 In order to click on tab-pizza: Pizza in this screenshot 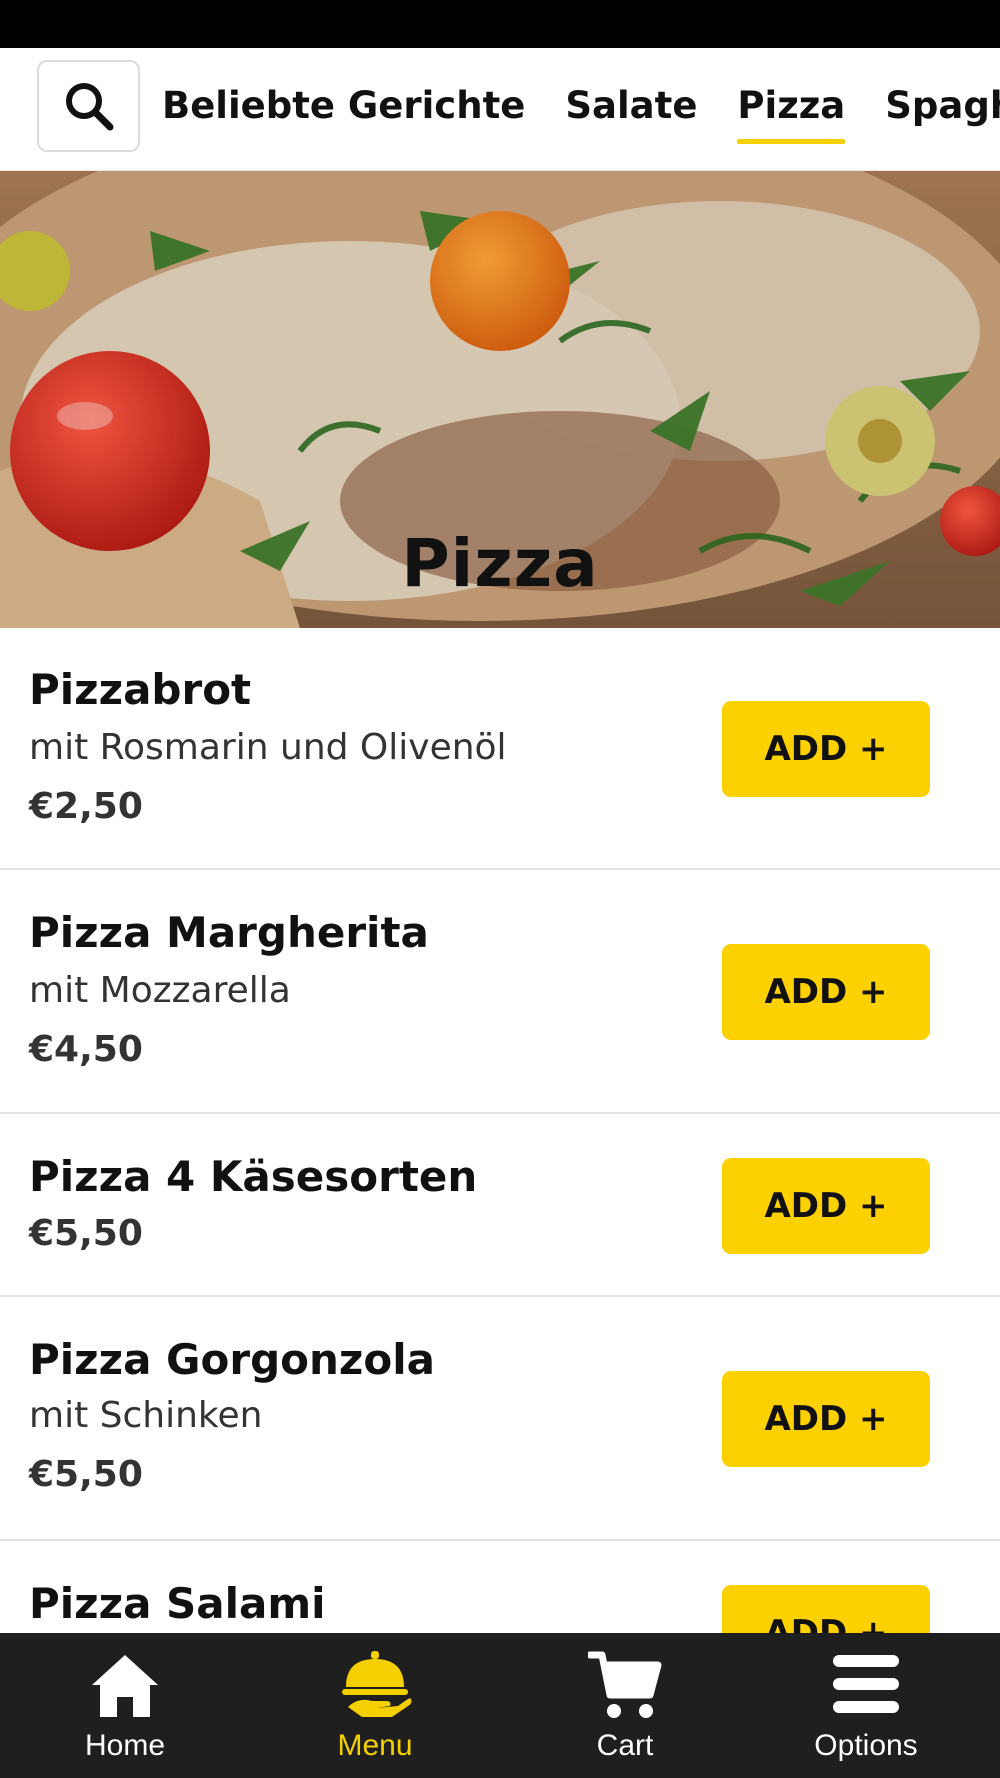, I will do `click(791, 109)`.